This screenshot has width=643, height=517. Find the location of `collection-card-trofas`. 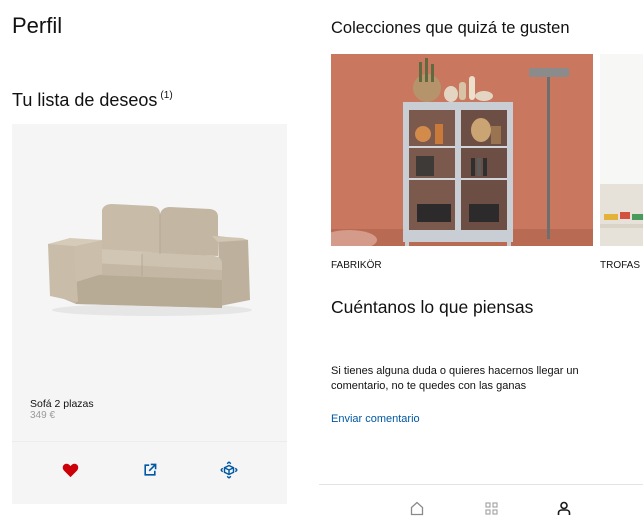

collection-card-trofas is located at coordinates (621, 150).